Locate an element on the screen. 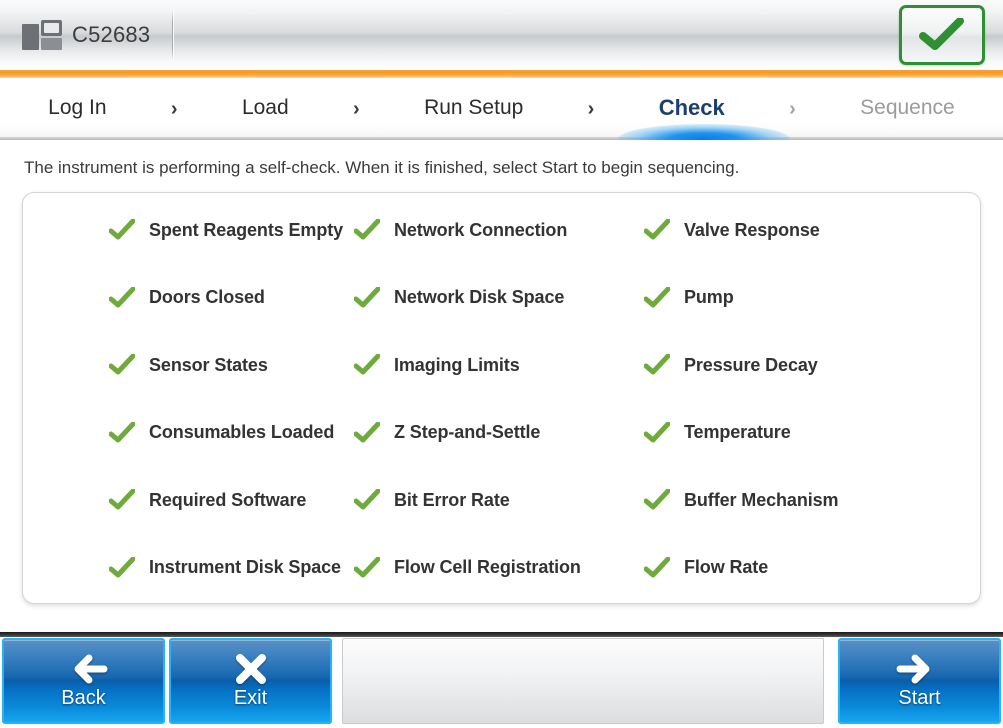  exit-button-label: Exit is located at coordinates (250, 698).